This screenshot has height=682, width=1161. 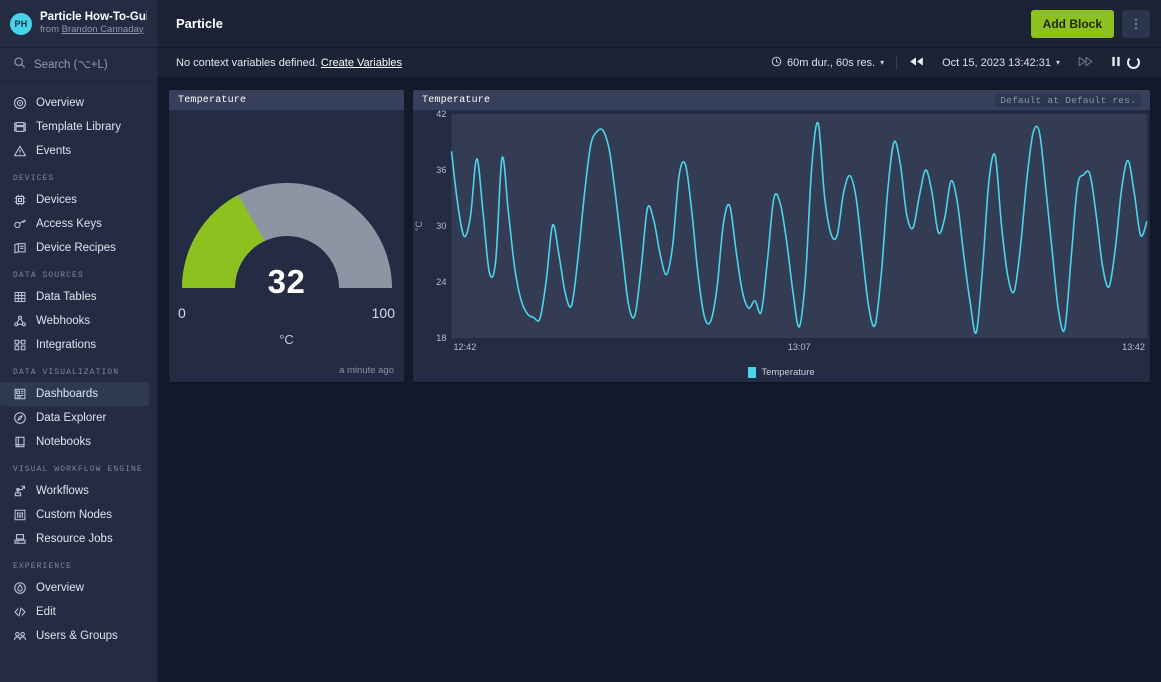 I want to click on sidebar-item-label: Access Keys, so click(x=69, y=224).